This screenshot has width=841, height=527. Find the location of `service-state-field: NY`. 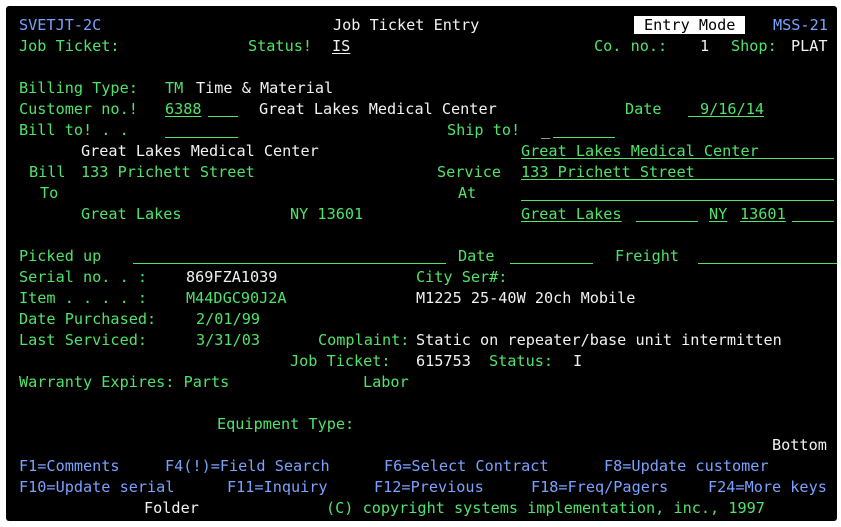

service-state-field: NY is located at coordinates (718, 214).